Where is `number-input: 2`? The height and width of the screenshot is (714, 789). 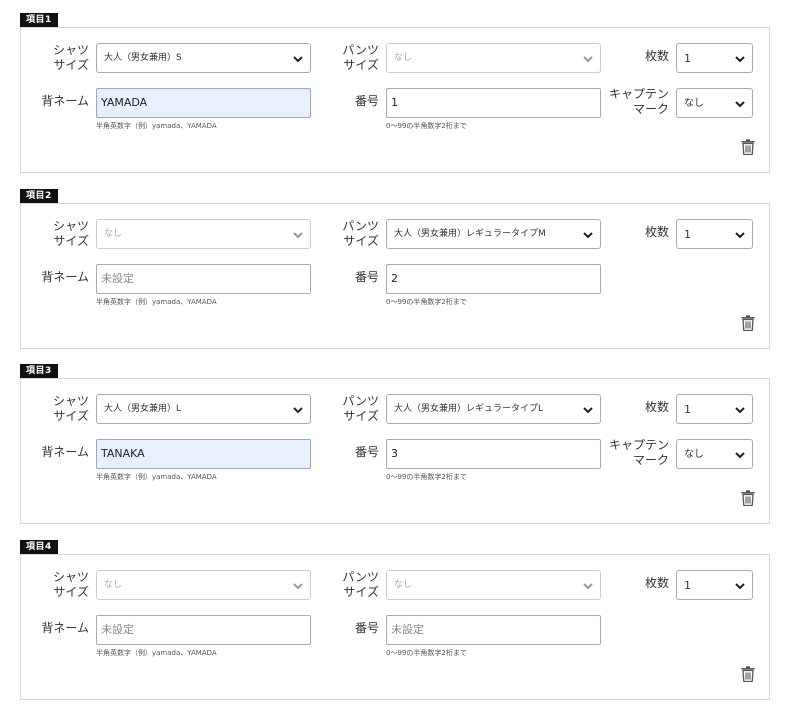 number-input: 2 is located at coordinates (493, 279).